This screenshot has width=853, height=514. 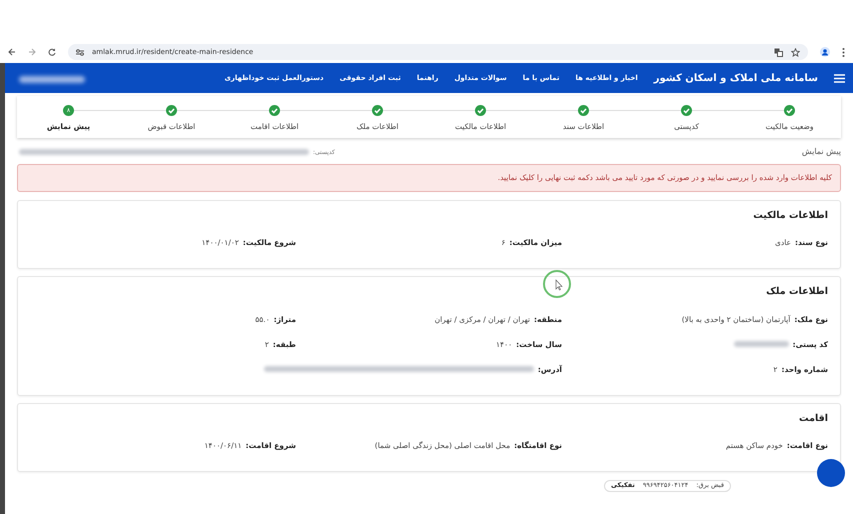 I want to click on section-title: اطلاعات مالکیت, so click(x=790, y=216).